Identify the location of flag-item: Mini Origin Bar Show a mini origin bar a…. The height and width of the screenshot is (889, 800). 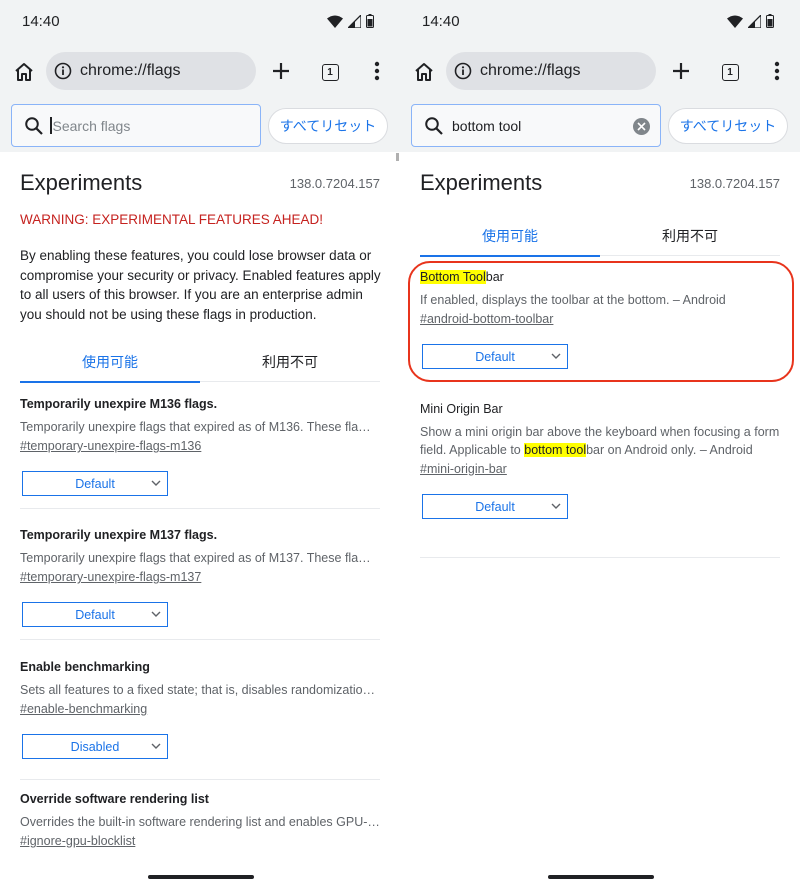
(600, 480).